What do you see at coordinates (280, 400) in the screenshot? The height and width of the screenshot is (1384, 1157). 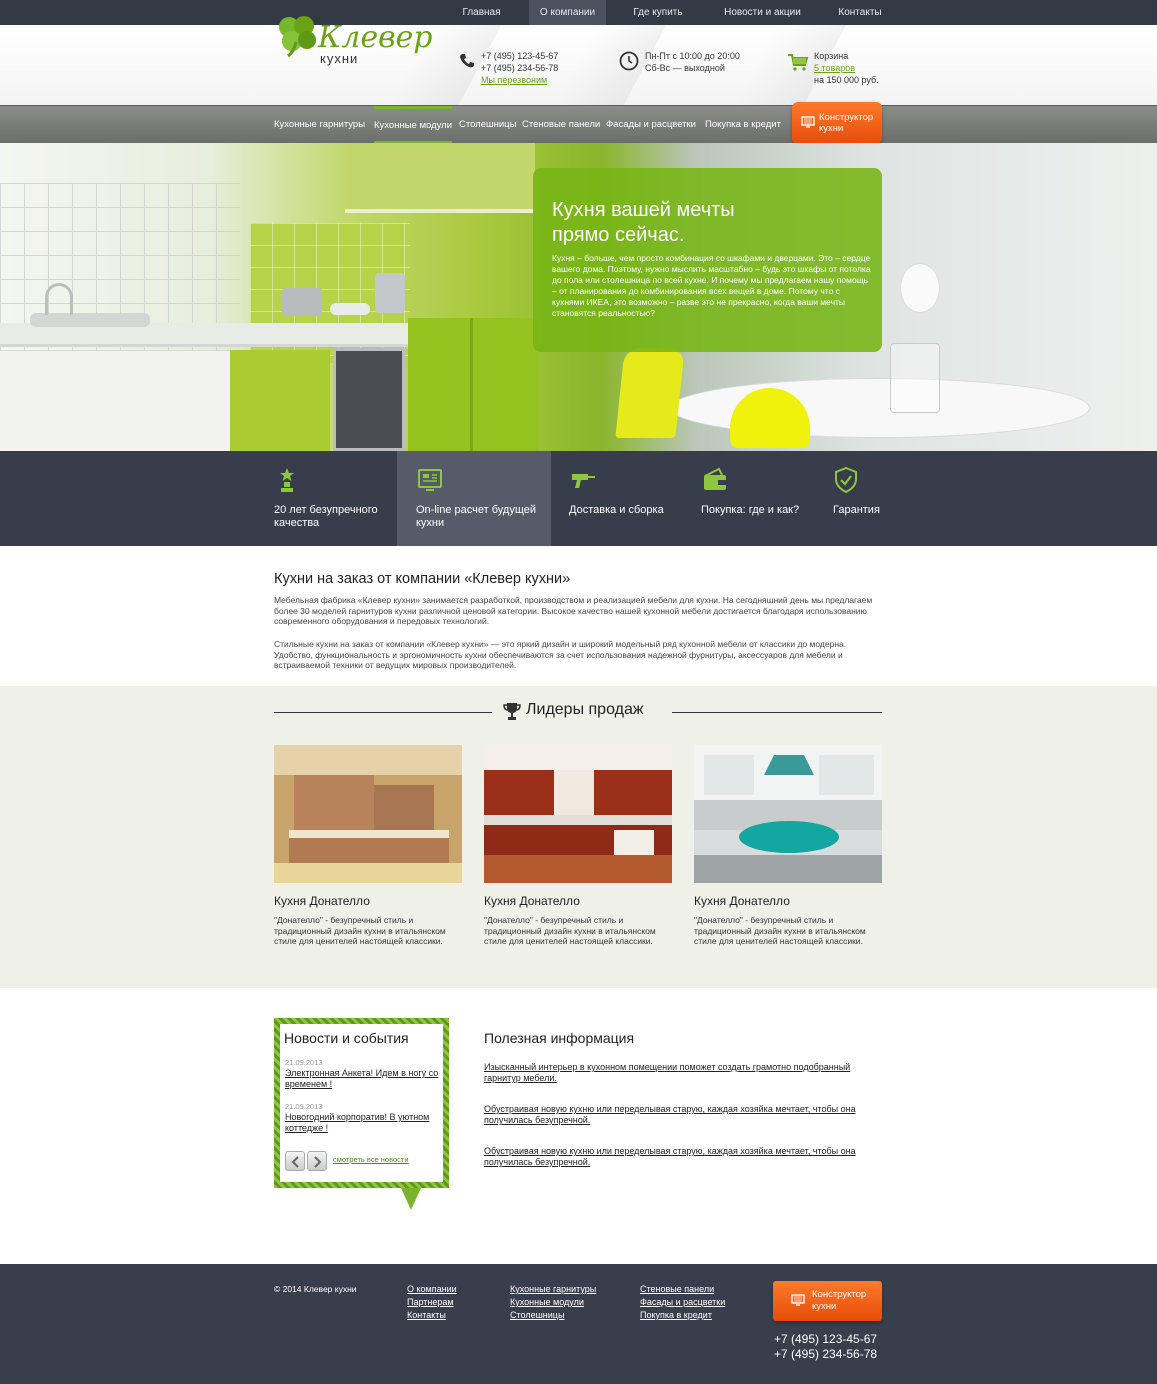 I see `kitchen-photo-cabinet` at bounding box center [280, 400].